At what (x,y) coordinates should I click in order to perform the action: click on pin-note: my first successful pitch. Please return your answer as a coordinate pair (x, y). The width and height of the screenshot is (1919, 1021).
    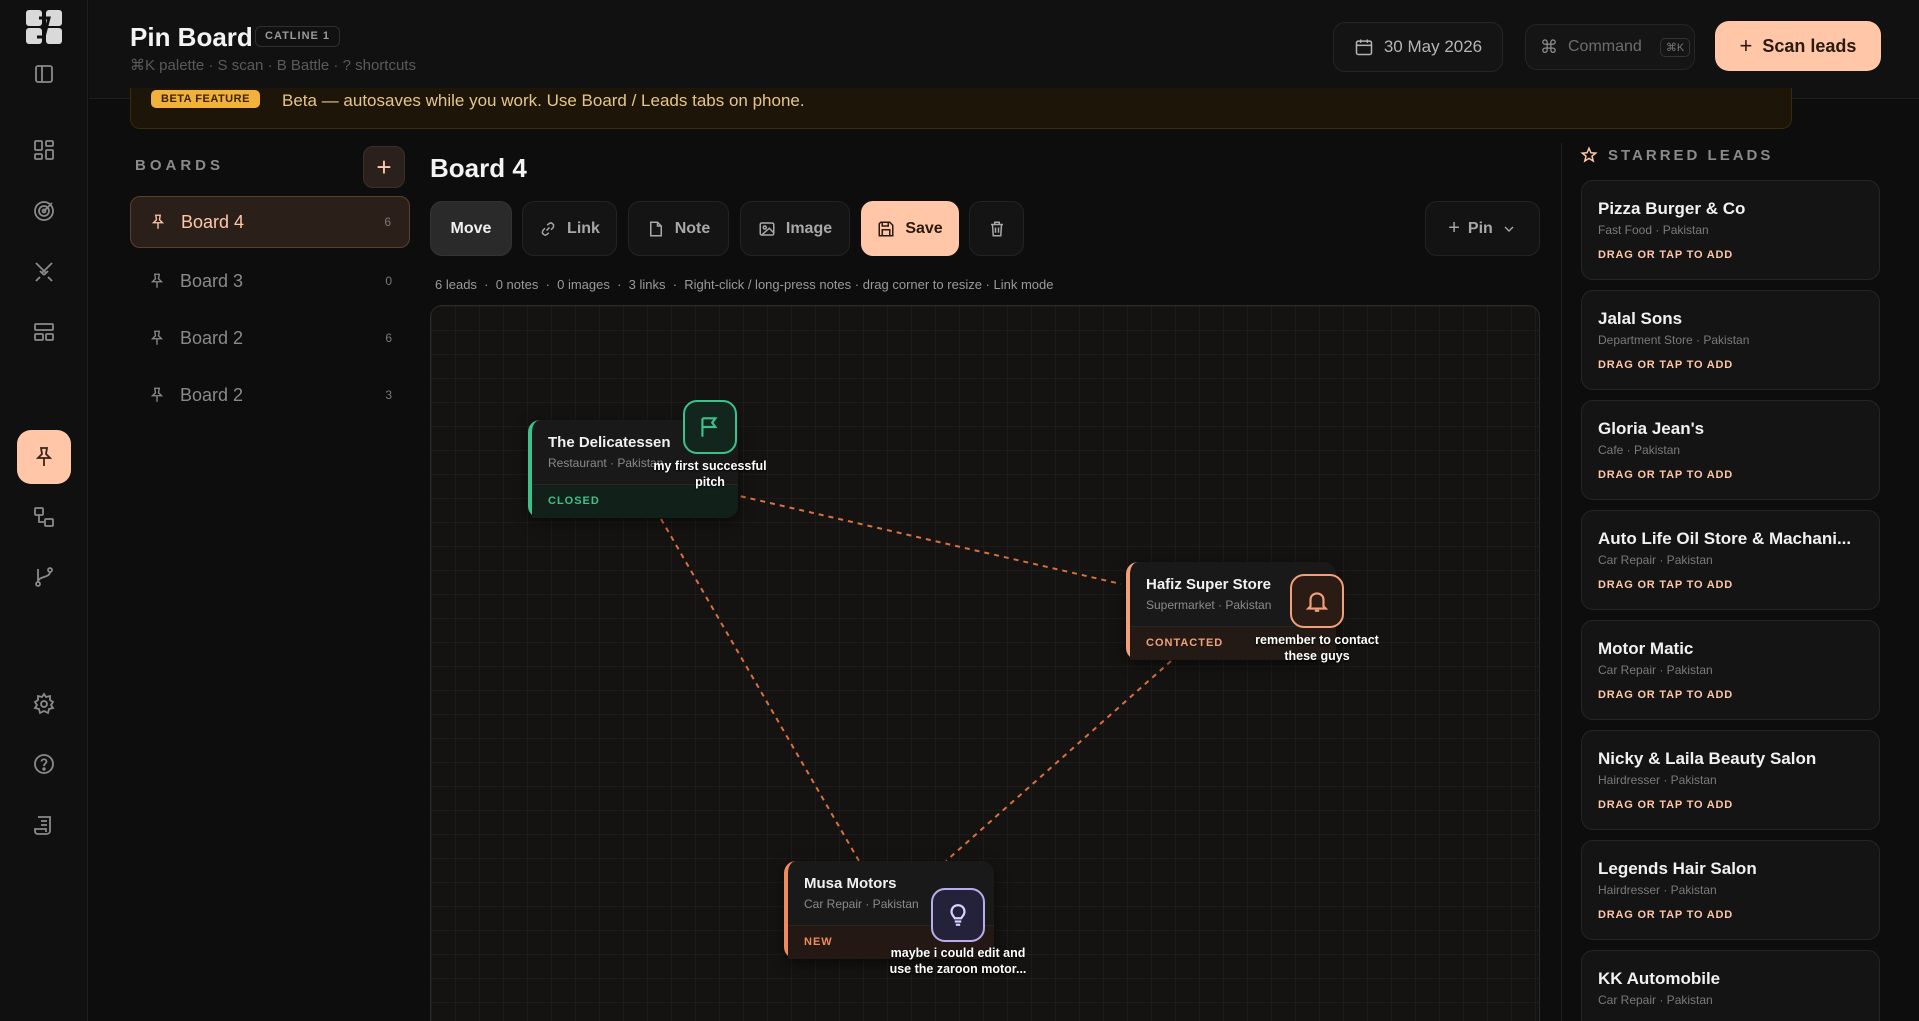
    Looking at the image, I should click on (710, 474).